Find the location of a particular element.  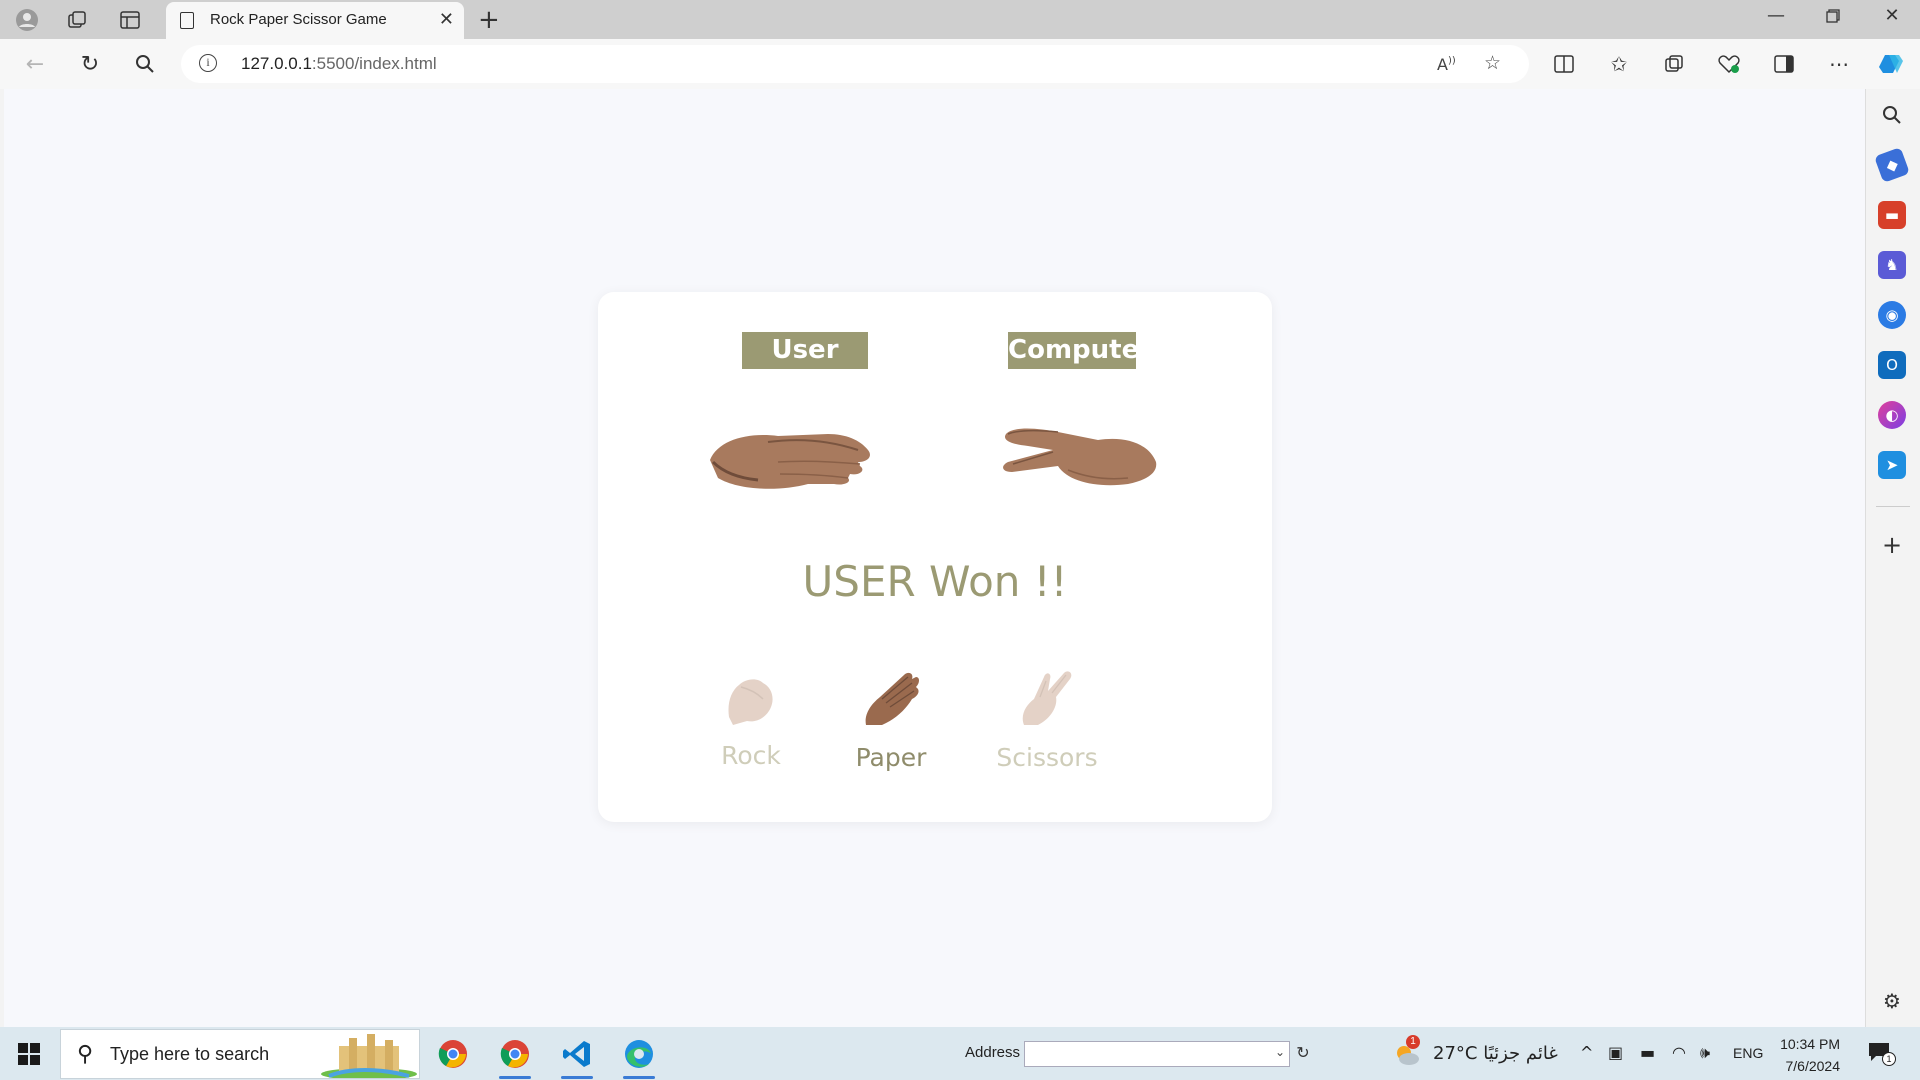

refresh-icon: ↻ is located at coordinates (90, 64).